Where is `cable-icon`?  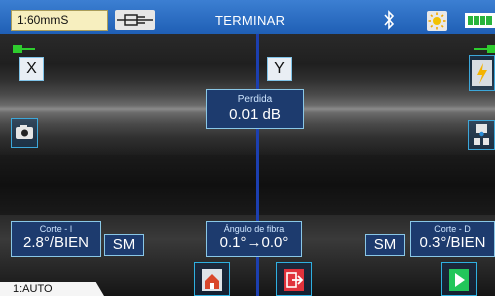
cable-icon is located at coordinates (135, 20).